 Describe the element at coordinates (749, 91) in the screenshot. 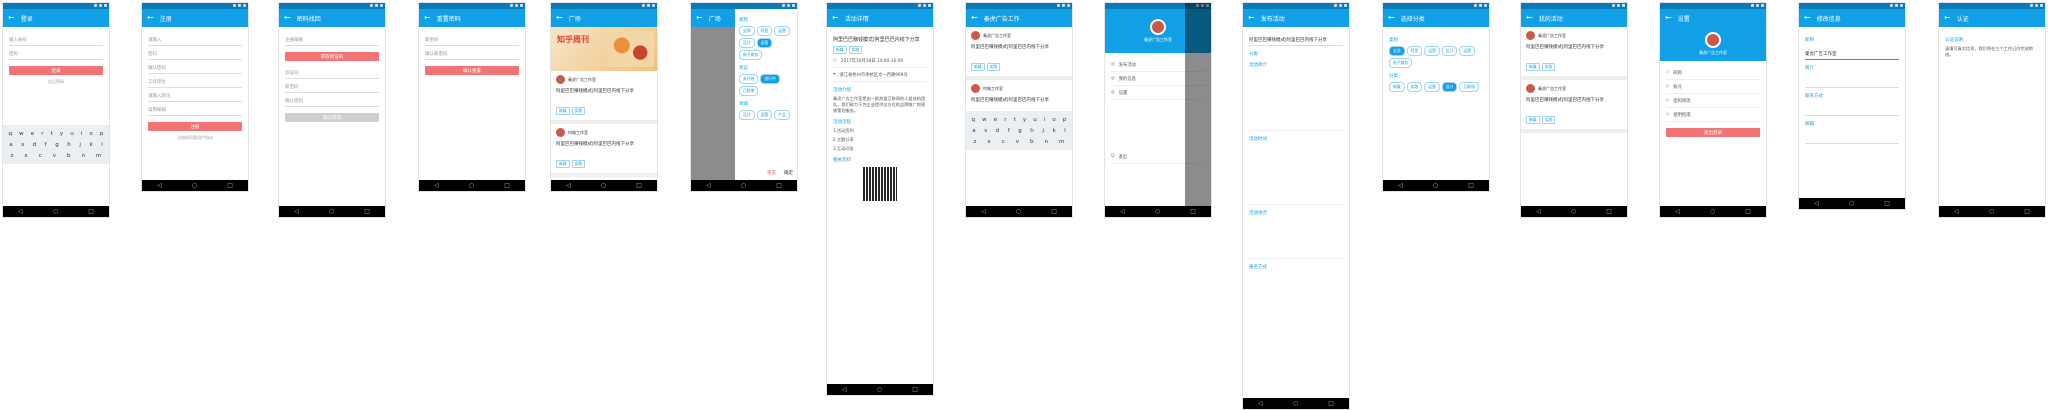

I see `filter-chip: 已结束` at that location.